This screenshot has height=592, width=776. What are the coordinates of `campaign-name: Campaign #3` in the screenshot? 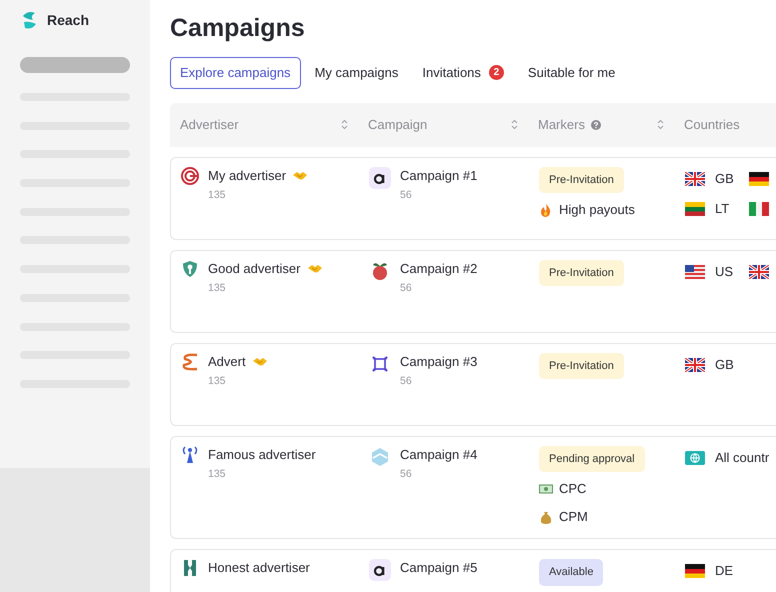 It's located at (439, 361).